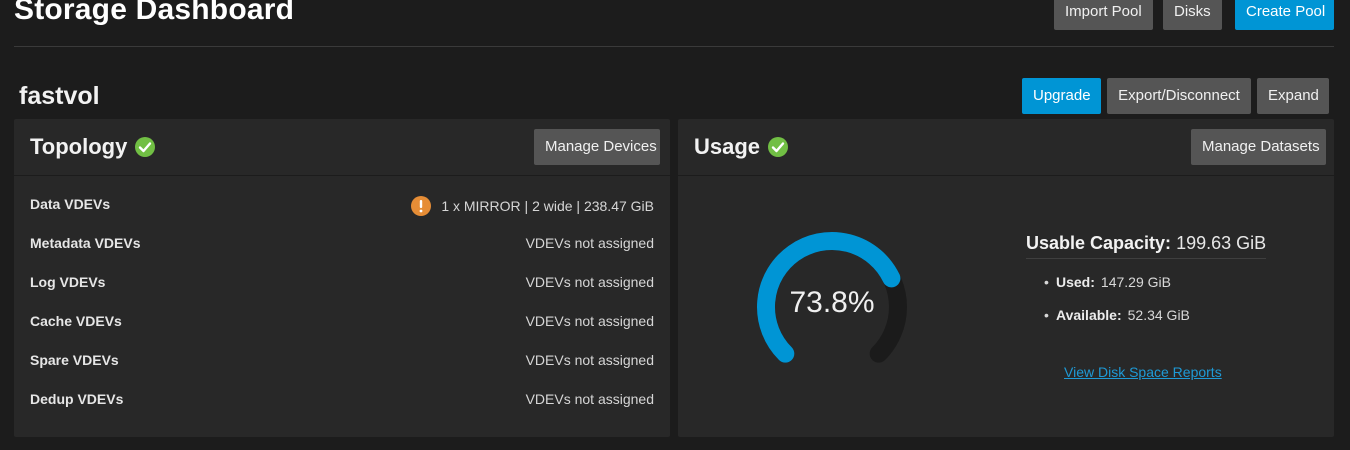 This screenshot has height=450, width=1350. I want to click on vdev-label: Cache VDEVs, so click(76, 321).